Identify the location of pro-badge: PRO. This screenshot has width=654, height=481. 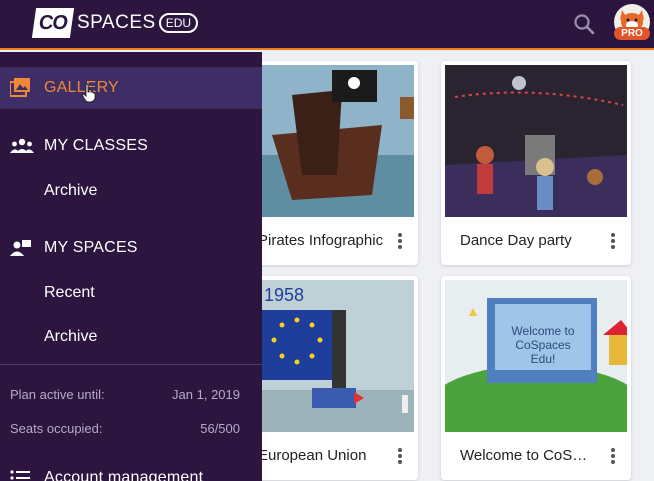
(632, 33).